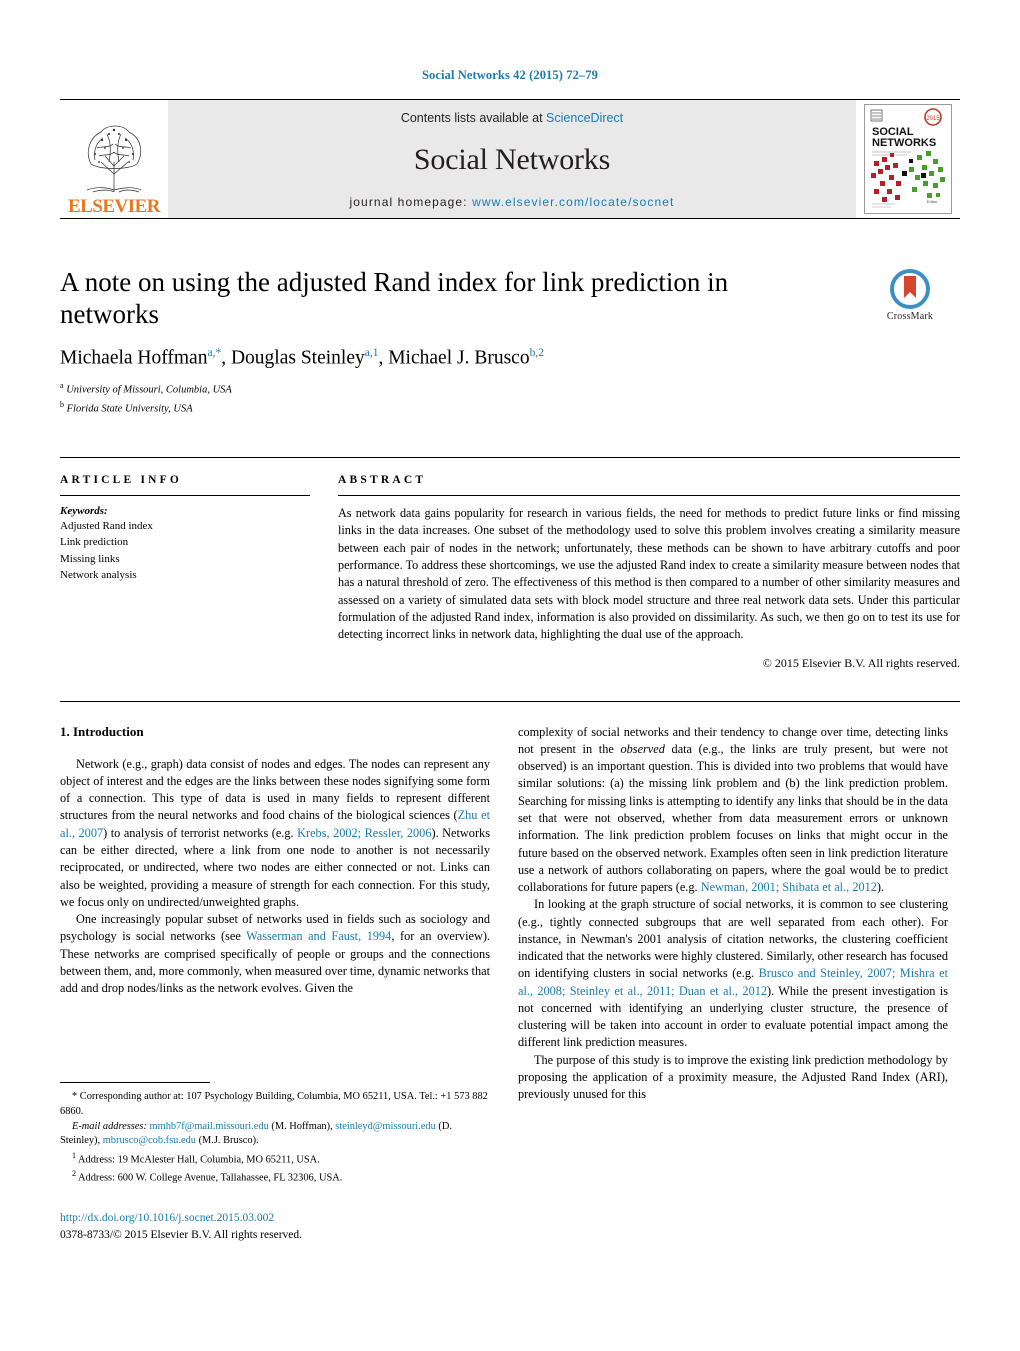 Image resolution: width=1020 pixels, height=1351 pixels. What do you see at coordinates (106, 526) in the screenshot?
I see `keyword-item: Adjusted Rand index` at bounding box center [106, 526].